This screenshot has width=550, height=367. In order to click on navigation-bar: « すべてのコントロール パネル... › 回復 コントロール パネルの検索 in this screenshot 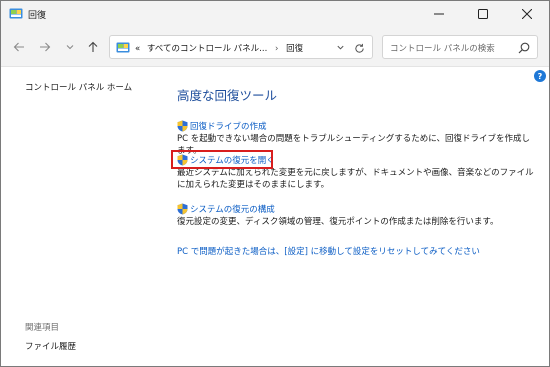, I will do `click(275, 47)`.